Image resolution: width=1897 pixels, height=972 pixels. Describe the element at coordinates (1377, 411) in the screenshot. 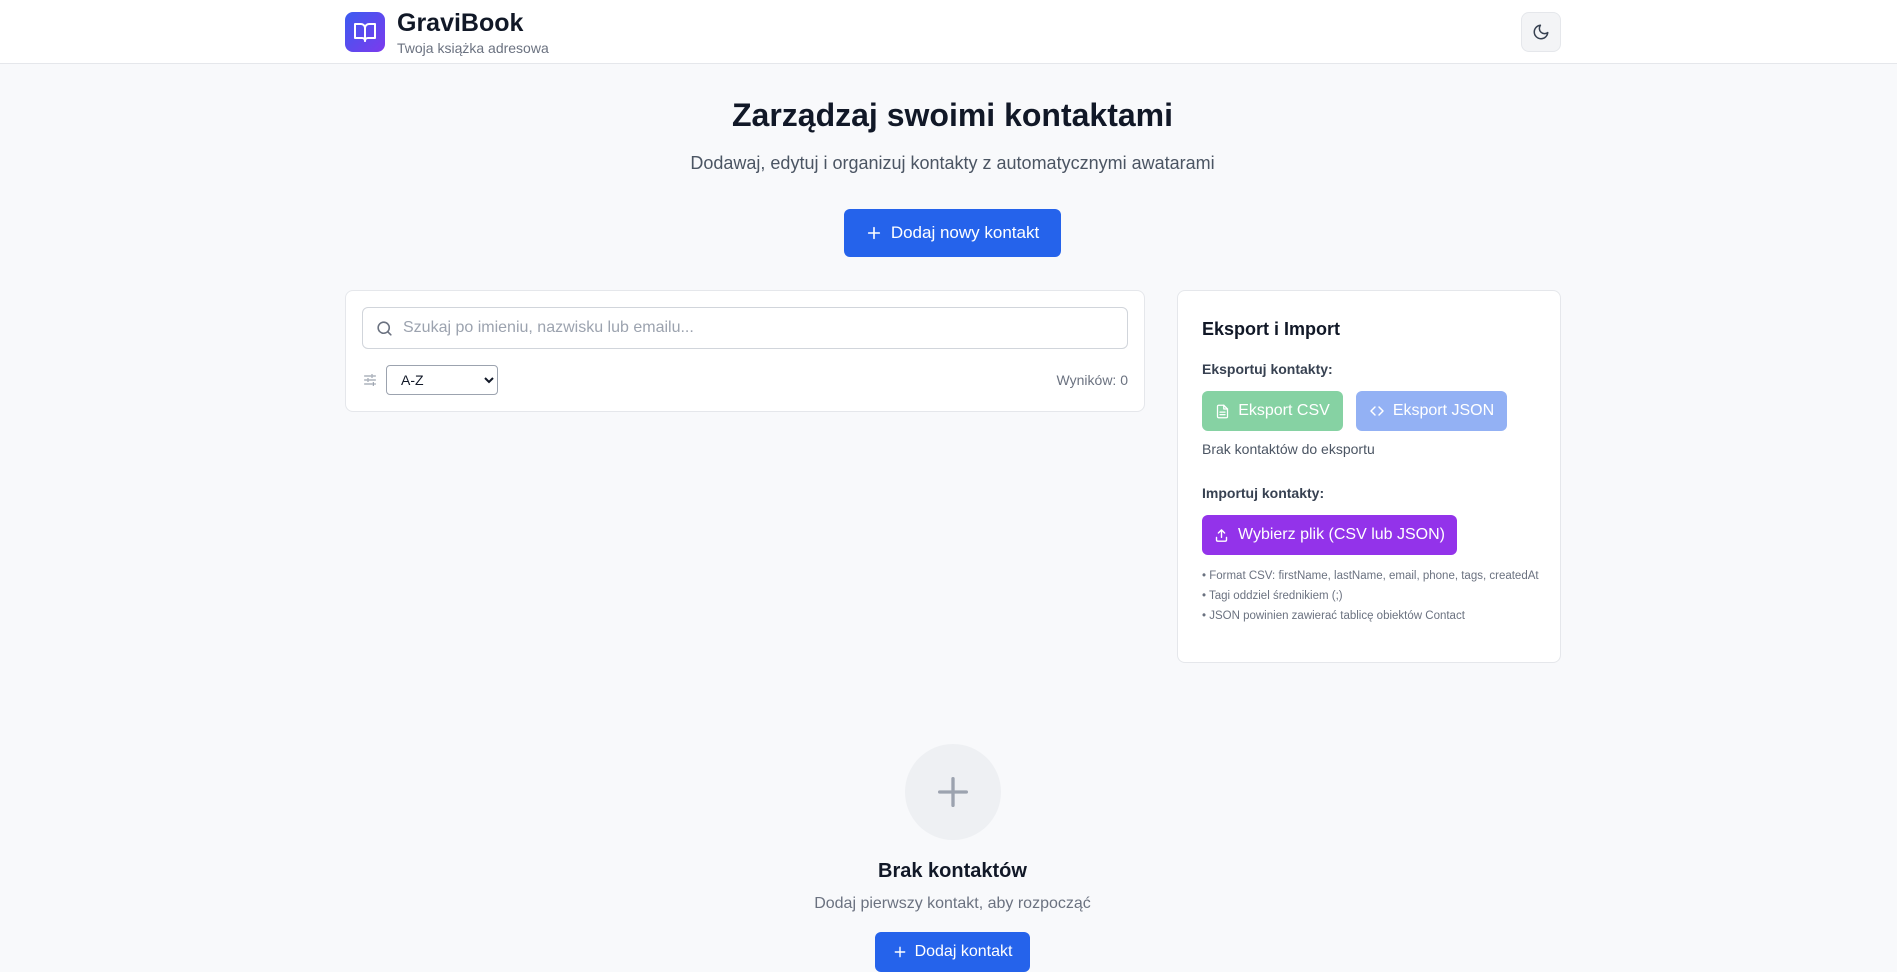

I see `code-icon` at that location.